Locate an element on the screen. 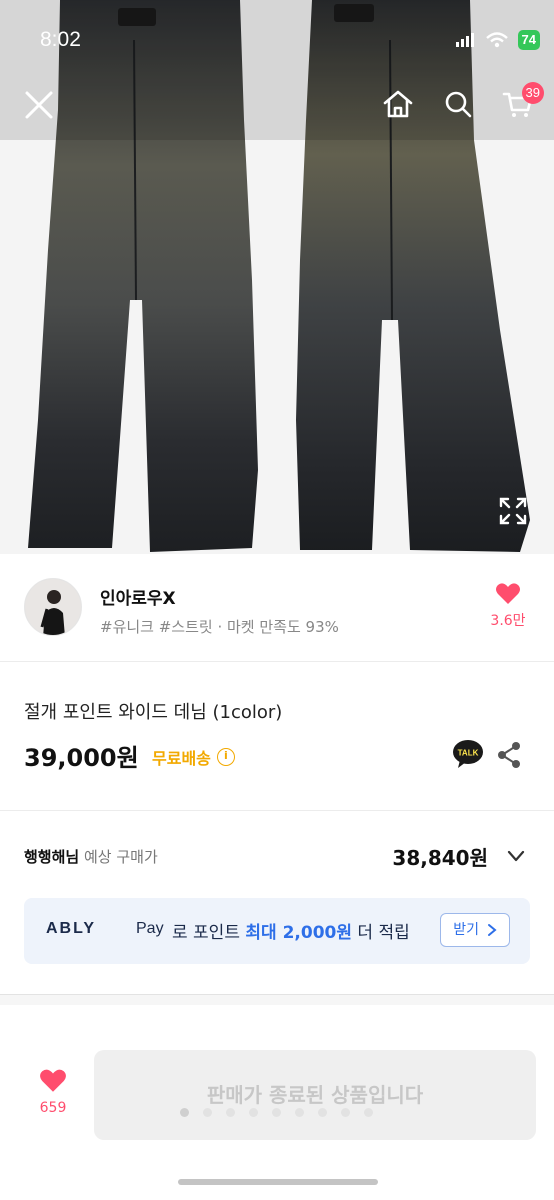 This screenshot has width=554, height=1200. seller-like-button: 3.6만 is located at coordinates (508, 606).